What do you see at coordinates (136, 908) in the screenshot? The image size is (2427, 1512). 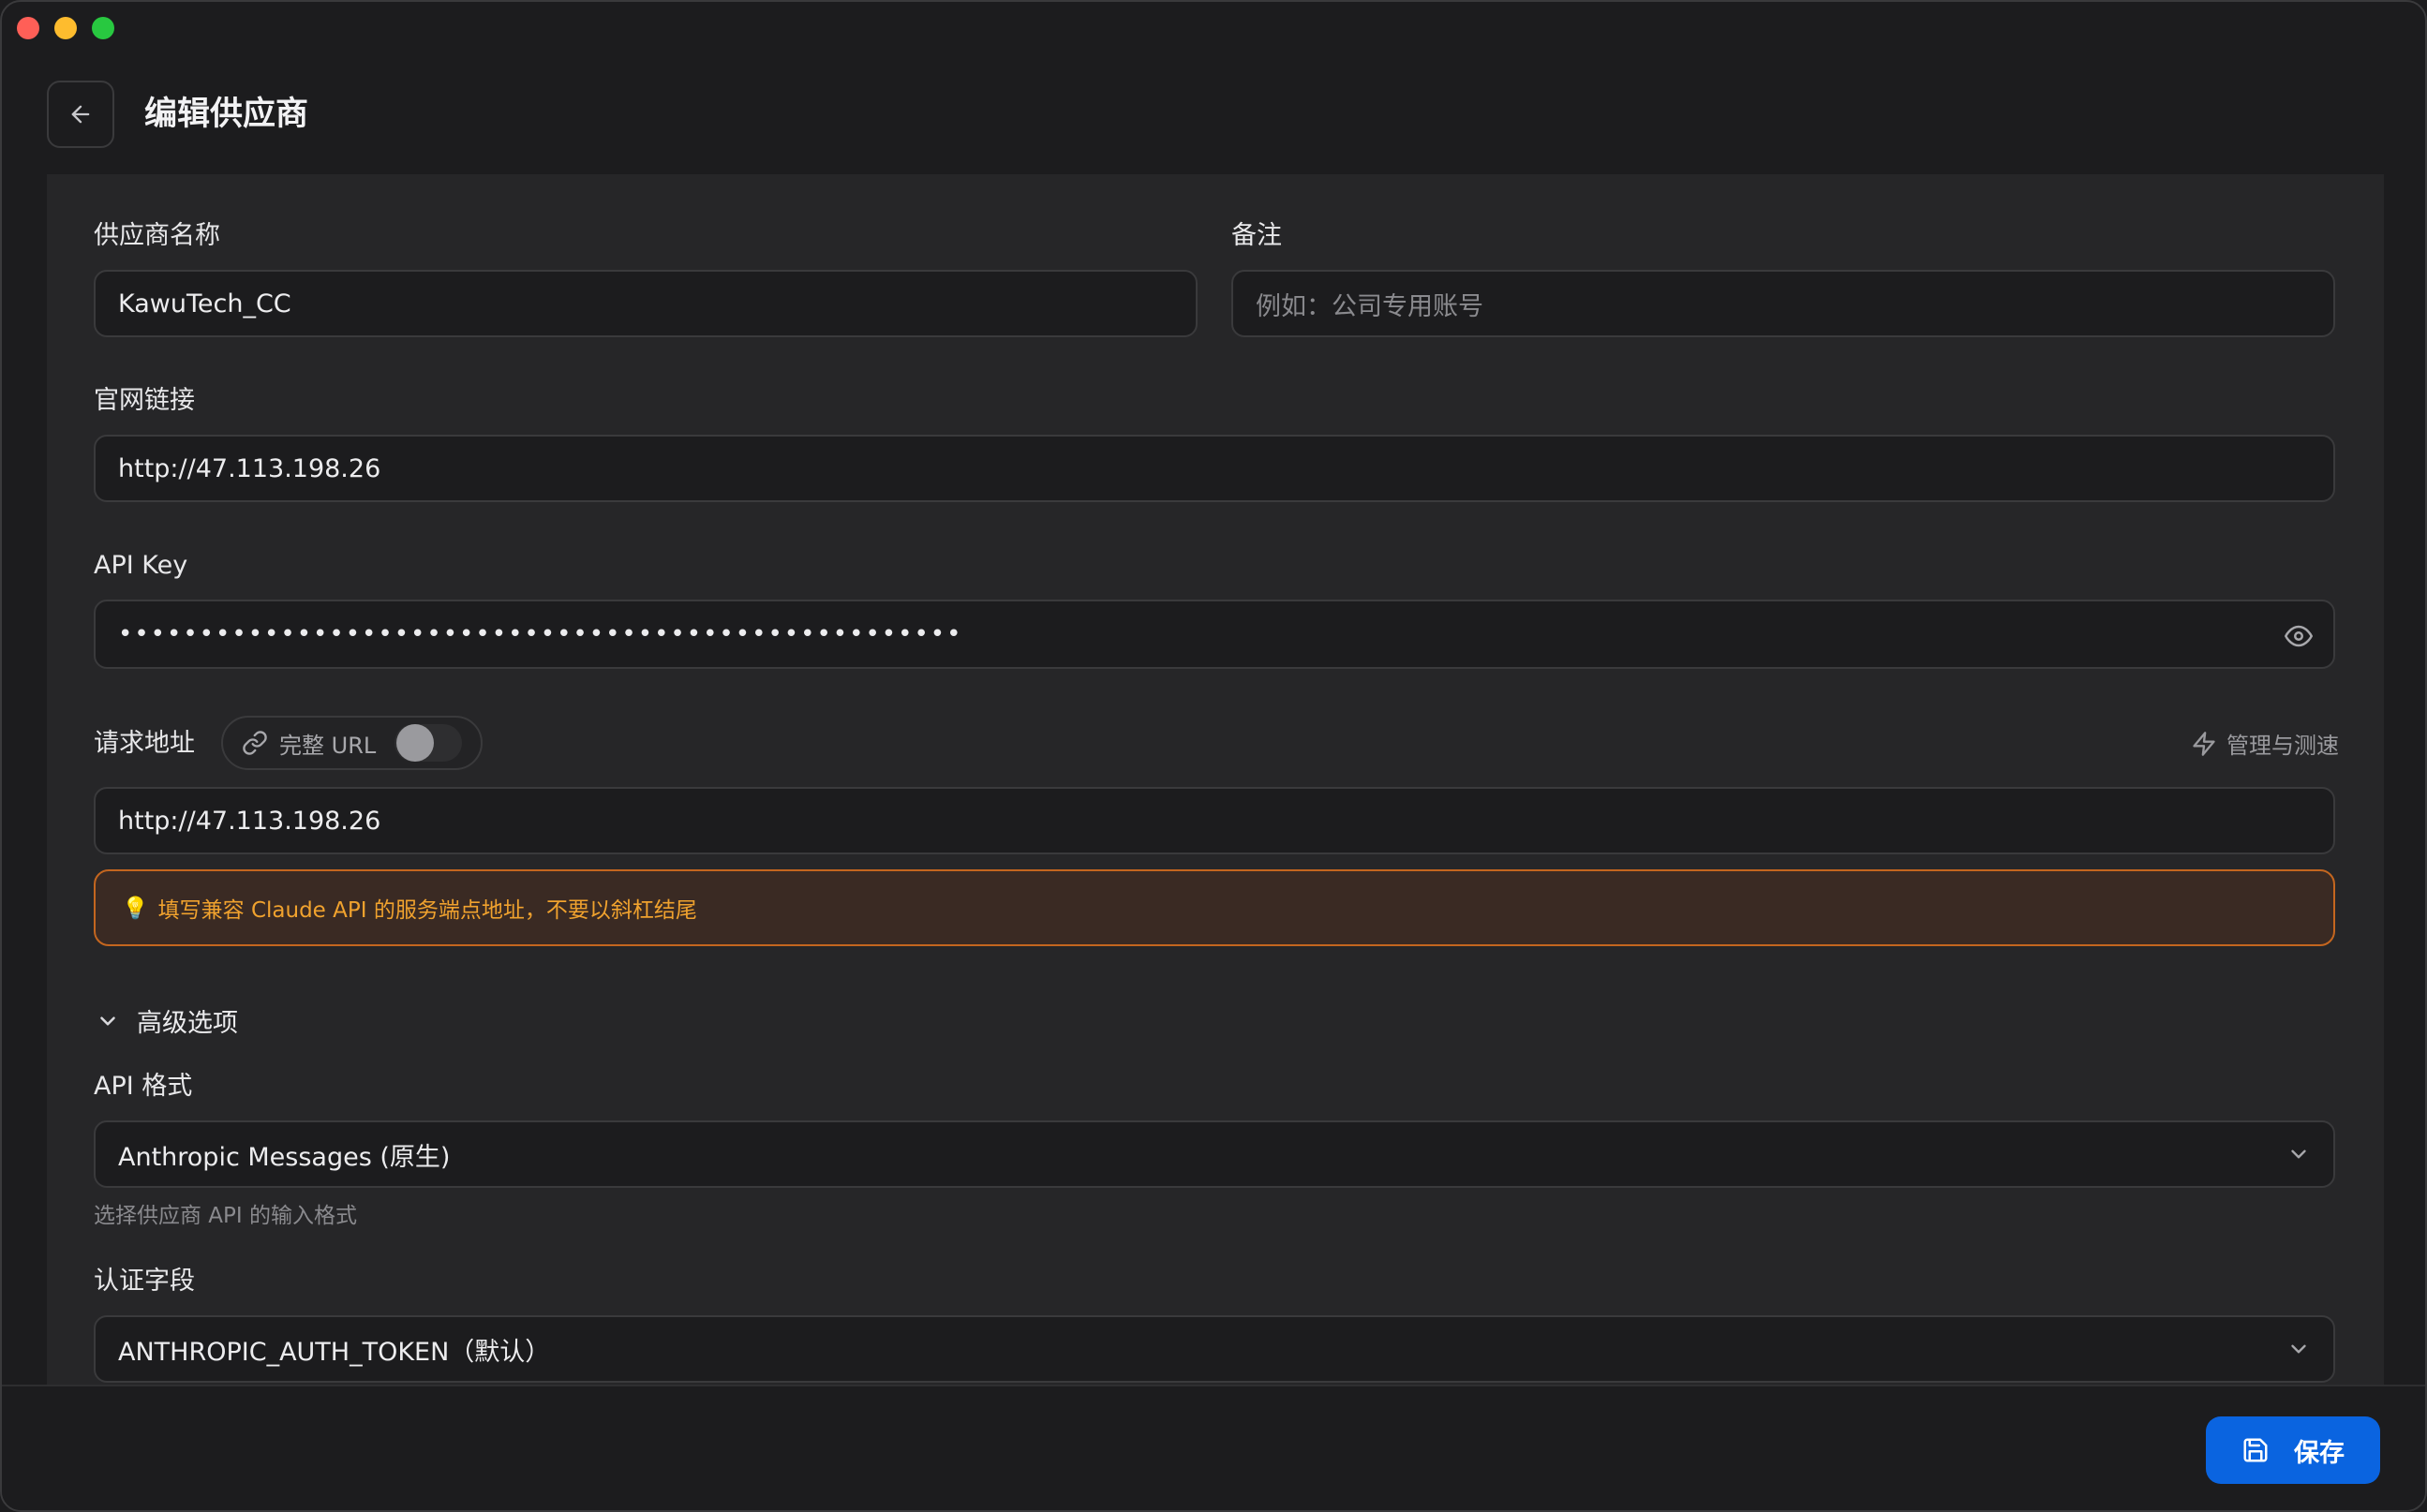 I see `lightbulb-icon: 💡` at bounding box center [136, 908].